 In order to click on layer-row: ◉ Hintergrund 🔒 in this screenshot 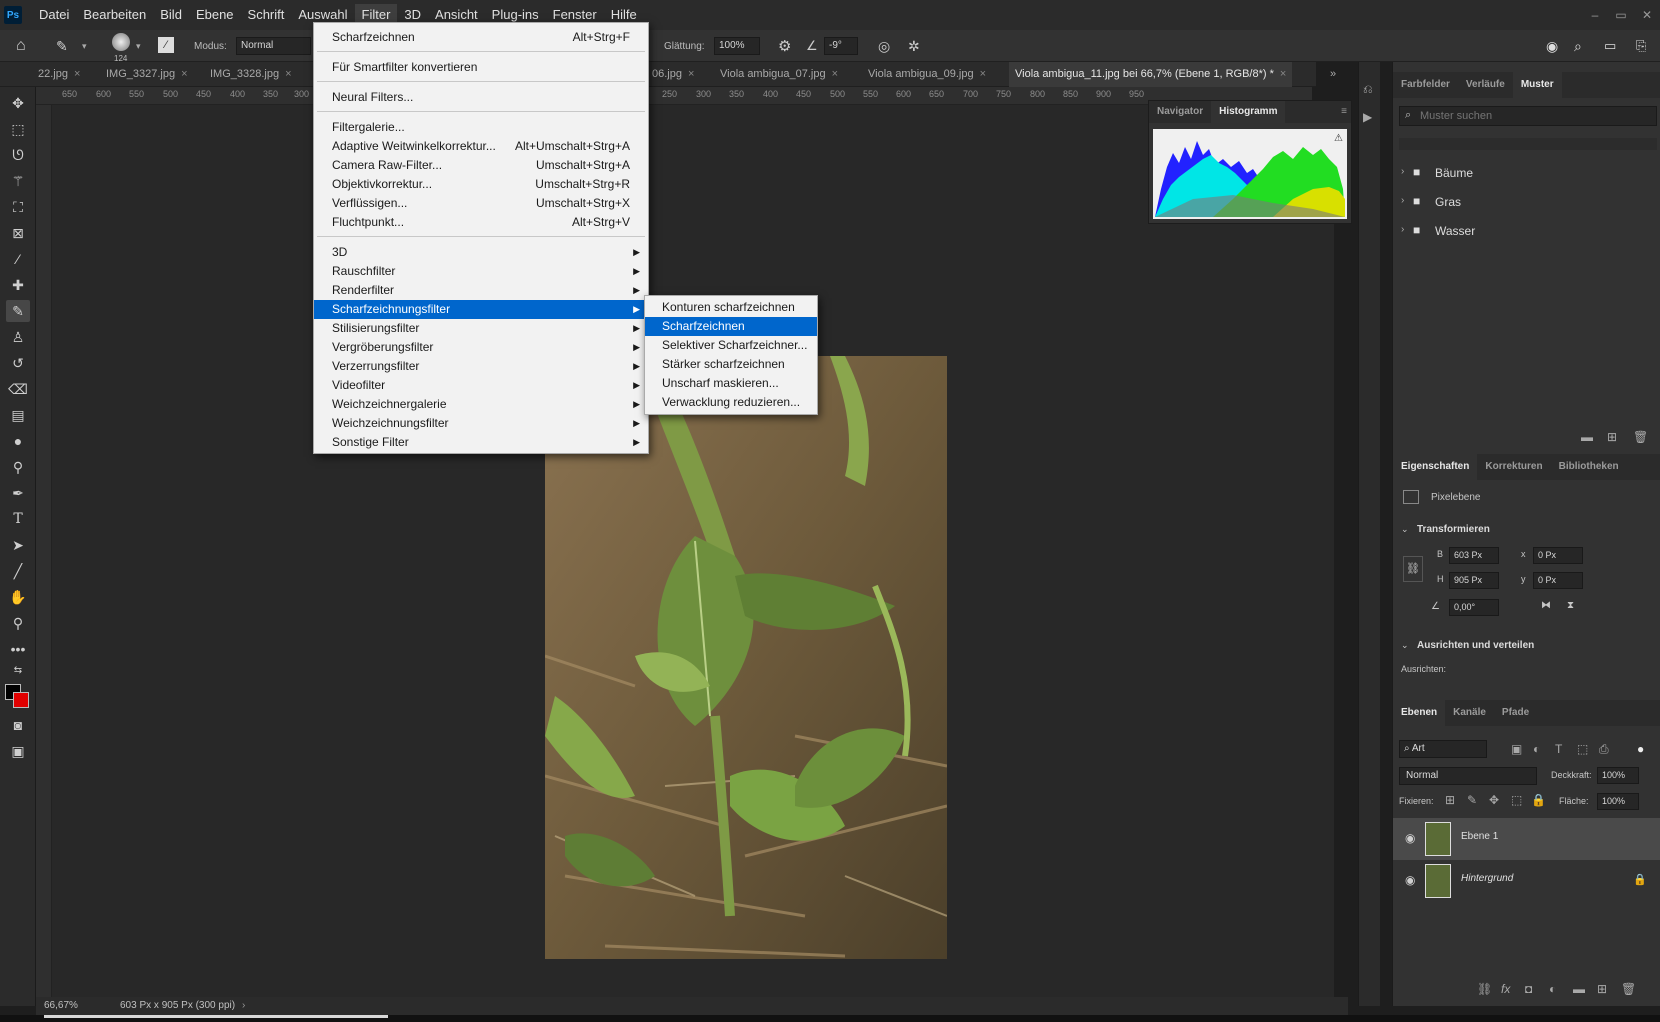, I will do `click(1526, 881)`.